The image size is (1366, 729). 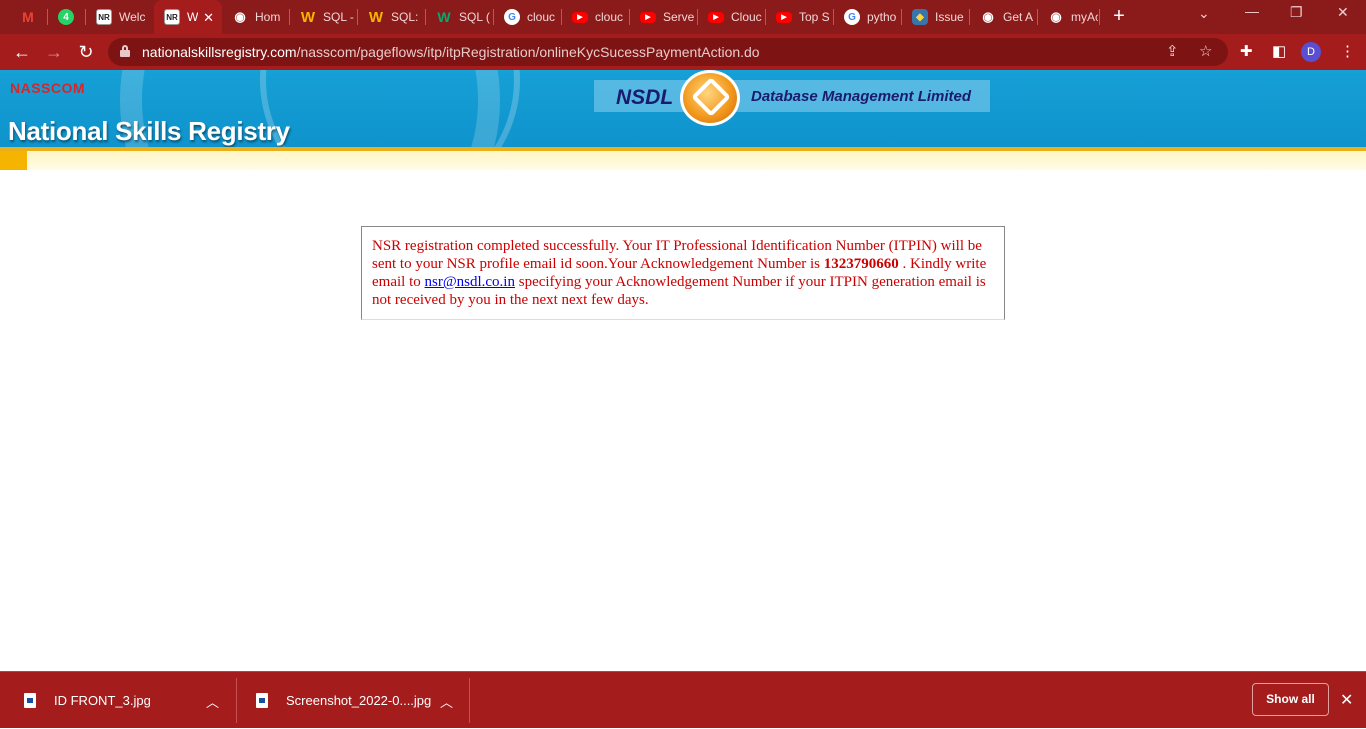 I want to click on gmail-icon: M, so click(x=28, y=17).